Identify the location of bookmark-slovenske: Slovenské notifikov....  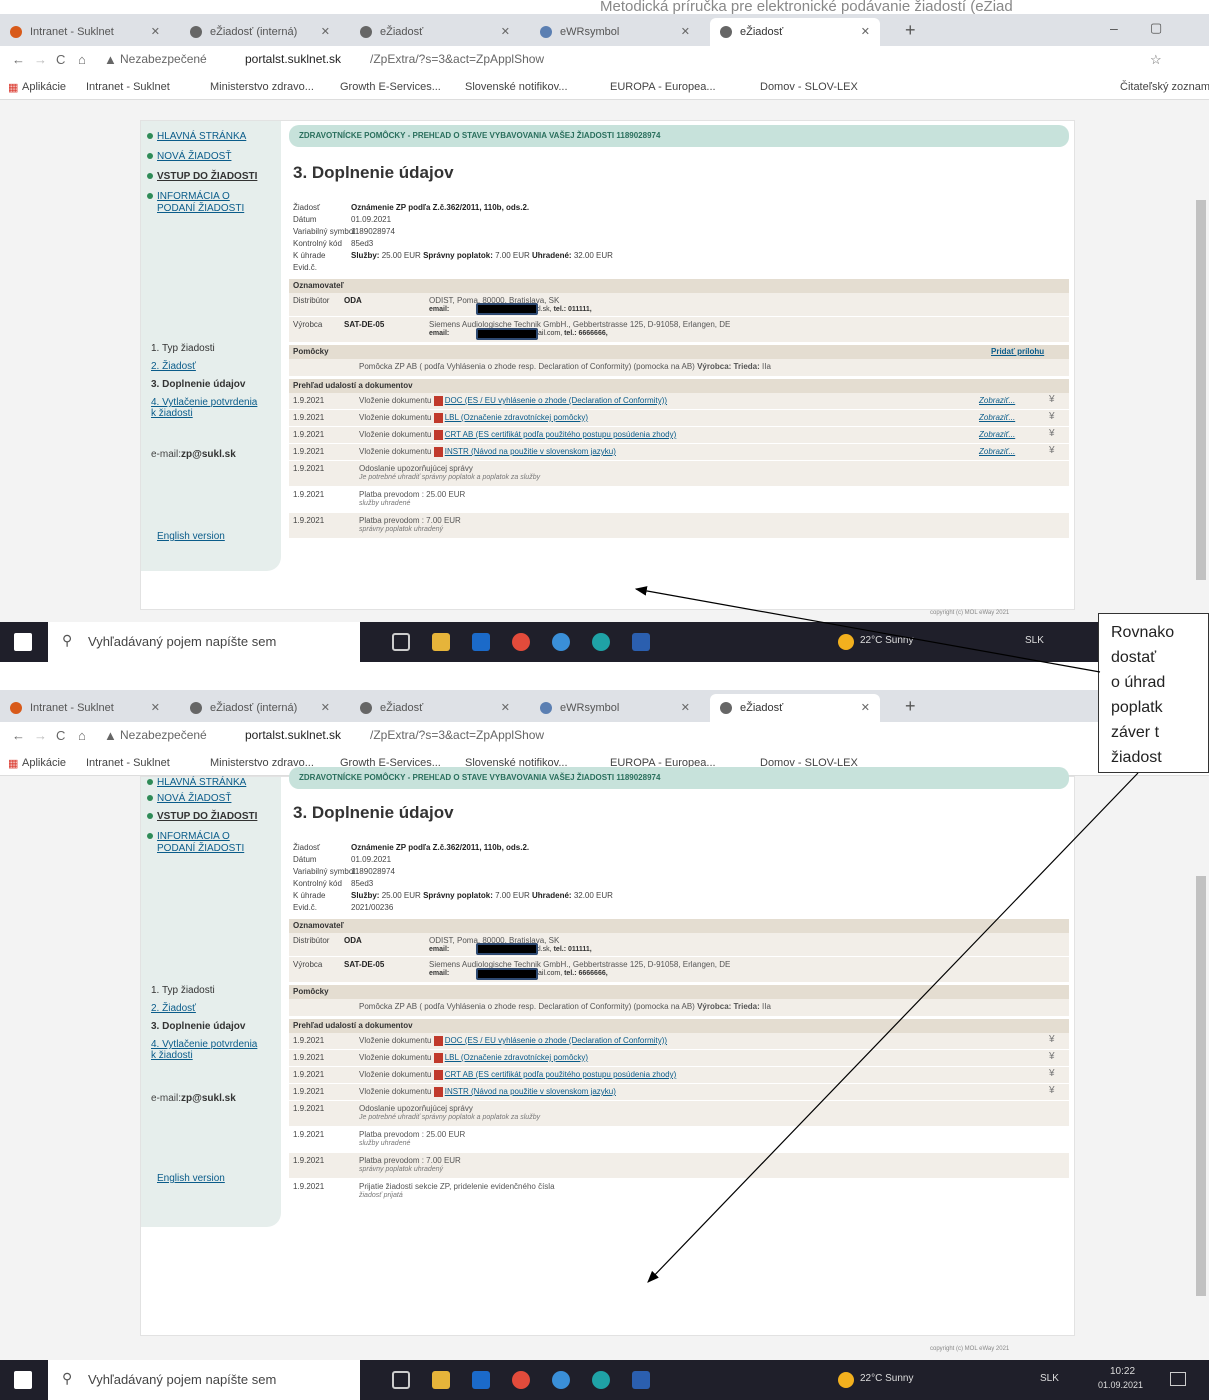
(516, 87).